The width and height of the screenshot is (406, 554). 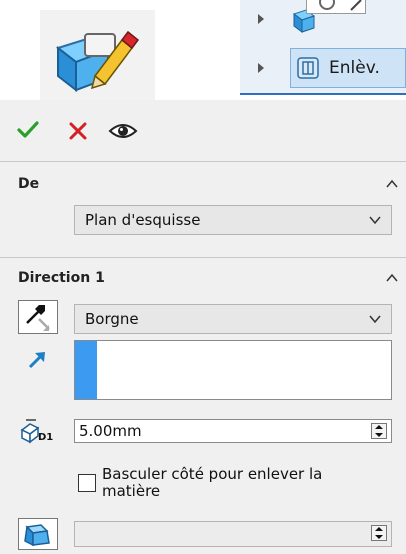 I want to click on preview-button, so click(x=123, y=131).